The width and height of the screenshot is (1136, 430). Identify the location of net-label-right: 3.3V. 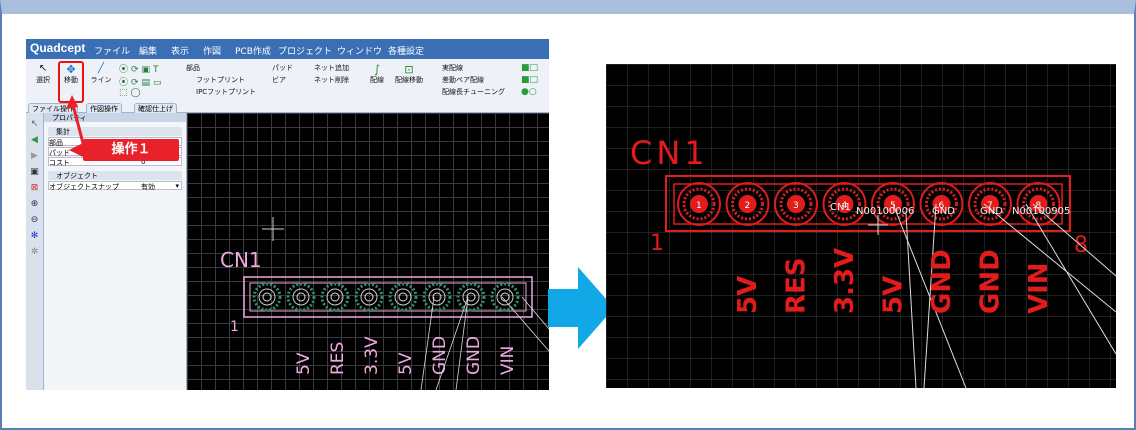
(845, 281).